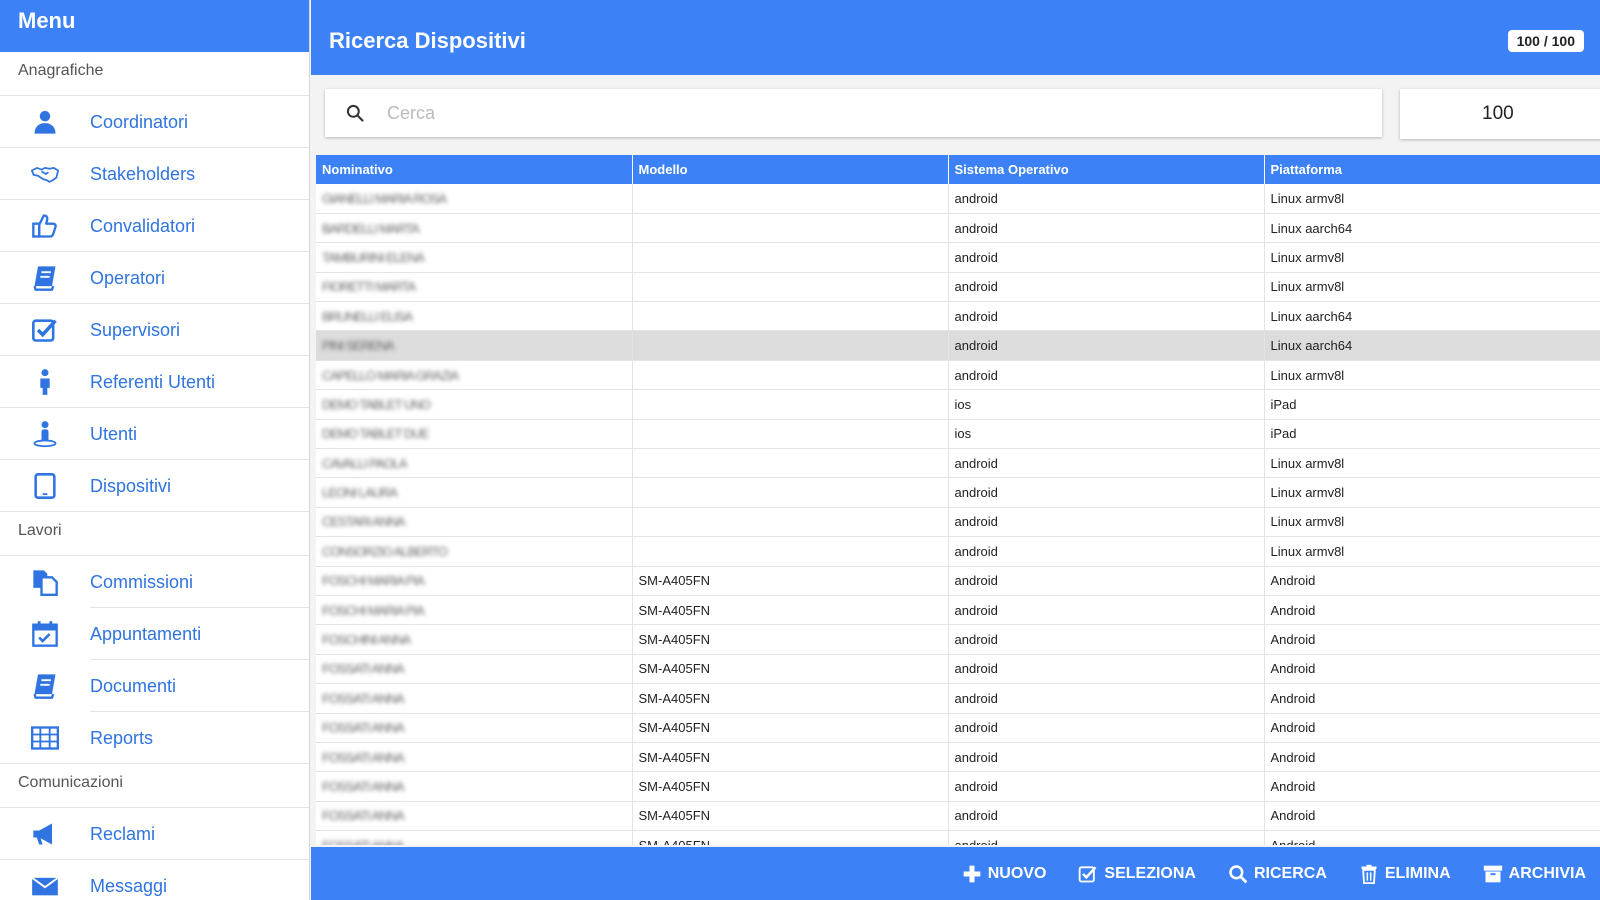 The width and height of the screenshot is (1600, 900). I want to click on cell-nominativo: PINI SERENA, so click(474, 345).